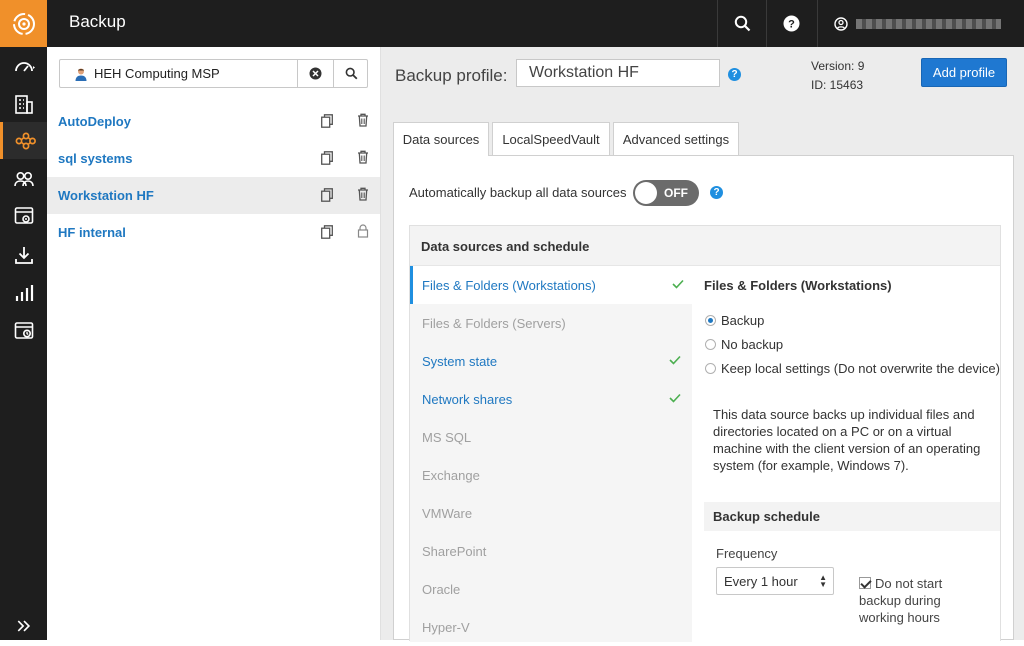 The height and width of the screenshot is (646, 1024). I want to click on backup-profile-label: Backup profile:, so click(451, 76).